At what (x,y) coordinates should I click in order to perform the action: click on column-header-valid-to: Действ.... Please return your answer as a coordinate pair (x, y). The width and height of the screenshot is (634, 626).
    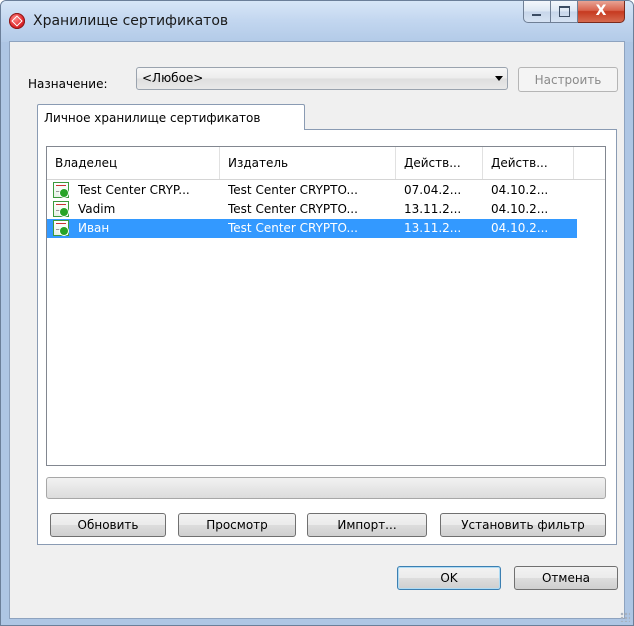
    Looking at the image, I should click on (528, 163).